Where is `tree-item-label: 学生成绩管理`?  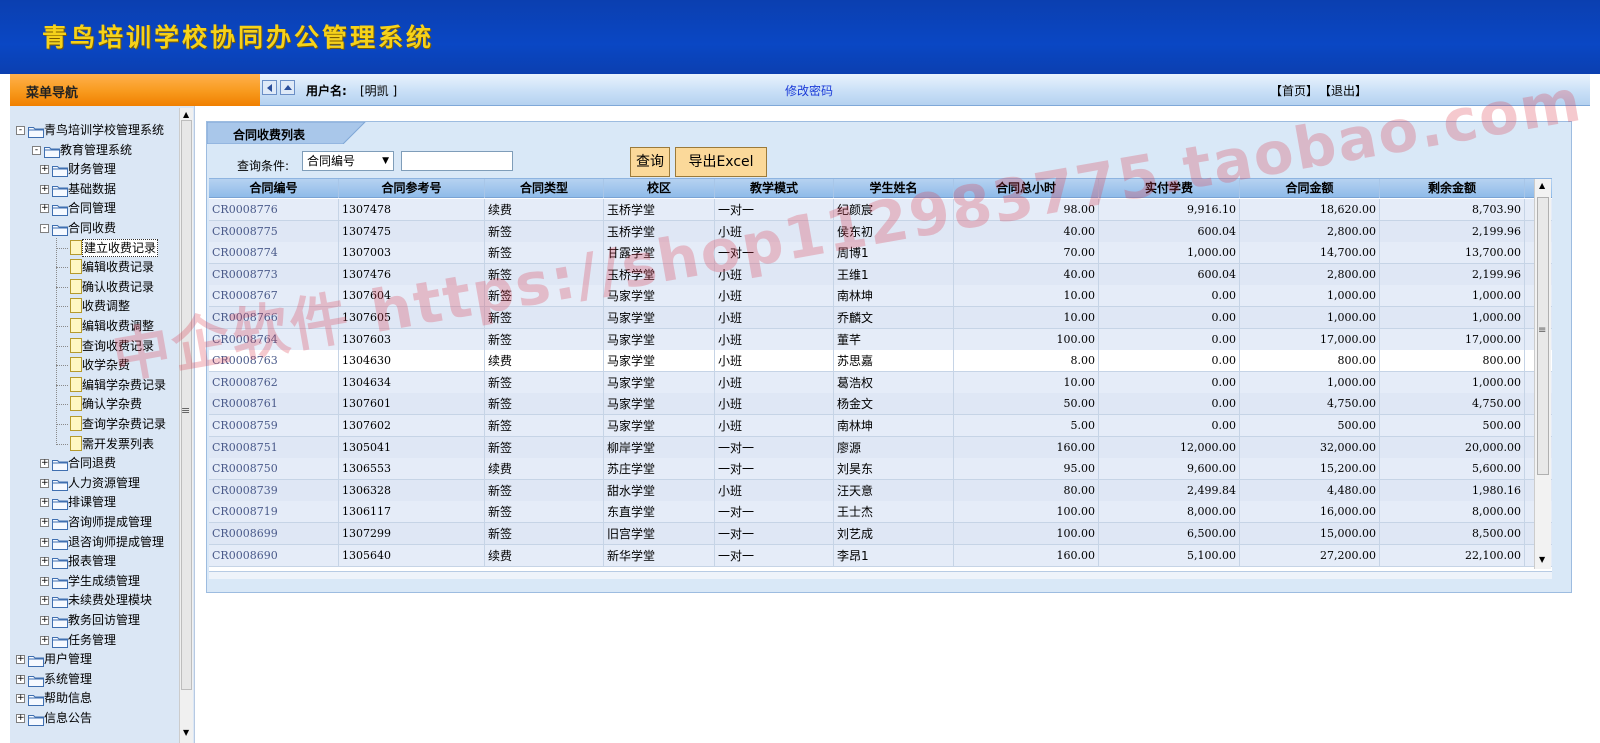
tree-item-label: 学生成绩管理 is located at coordinates (104, 581).